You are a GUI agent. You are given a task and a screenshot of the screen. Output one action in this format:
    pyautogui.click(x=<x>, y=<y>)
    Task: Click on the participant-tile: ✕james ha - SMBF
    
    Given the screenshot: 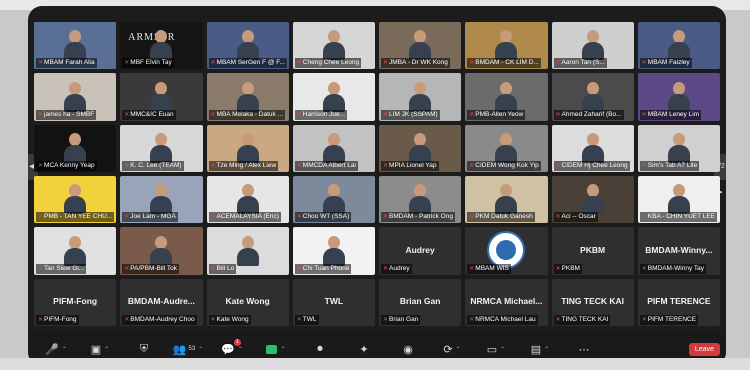 What is the action you would take?
    pyautogui.click(x=75, y=97)
    